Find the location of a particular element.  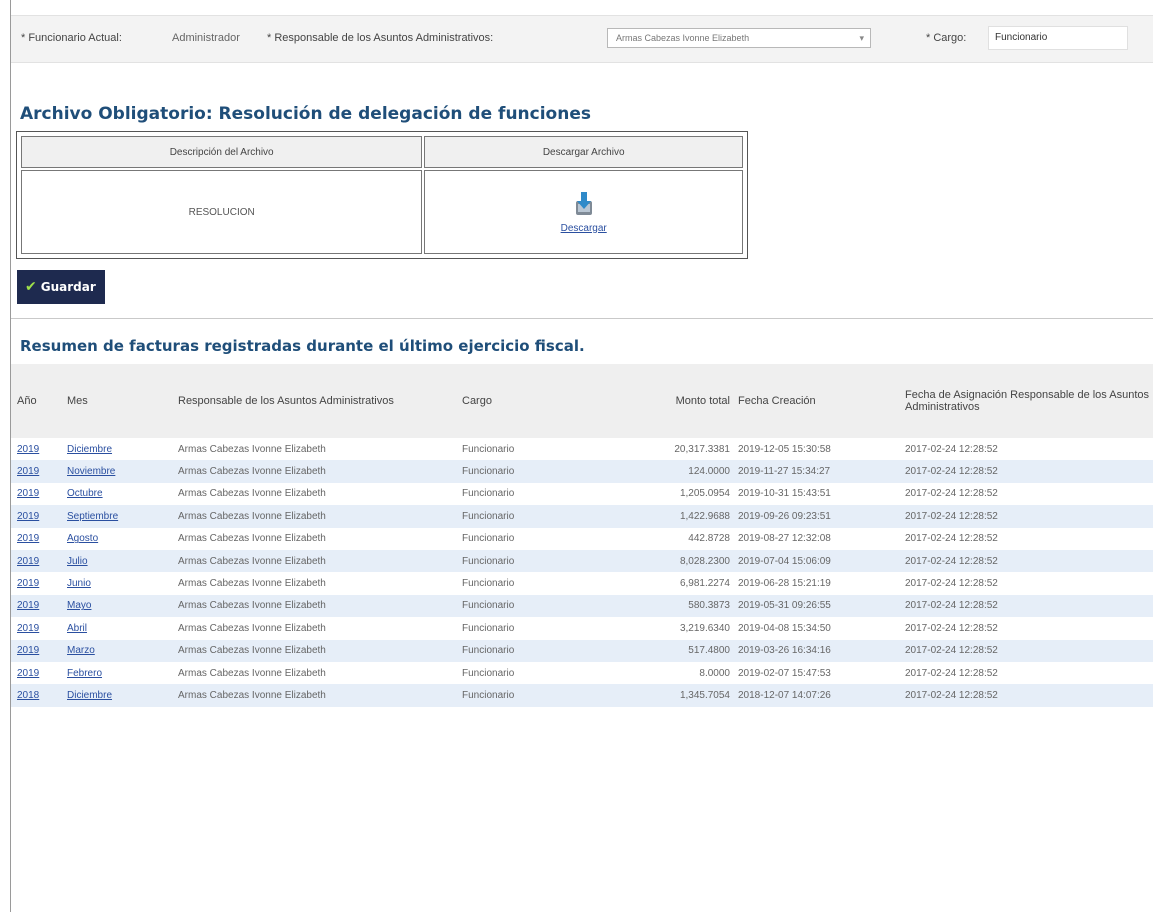

mes-link: Julio is located at coordinates (77, 561).